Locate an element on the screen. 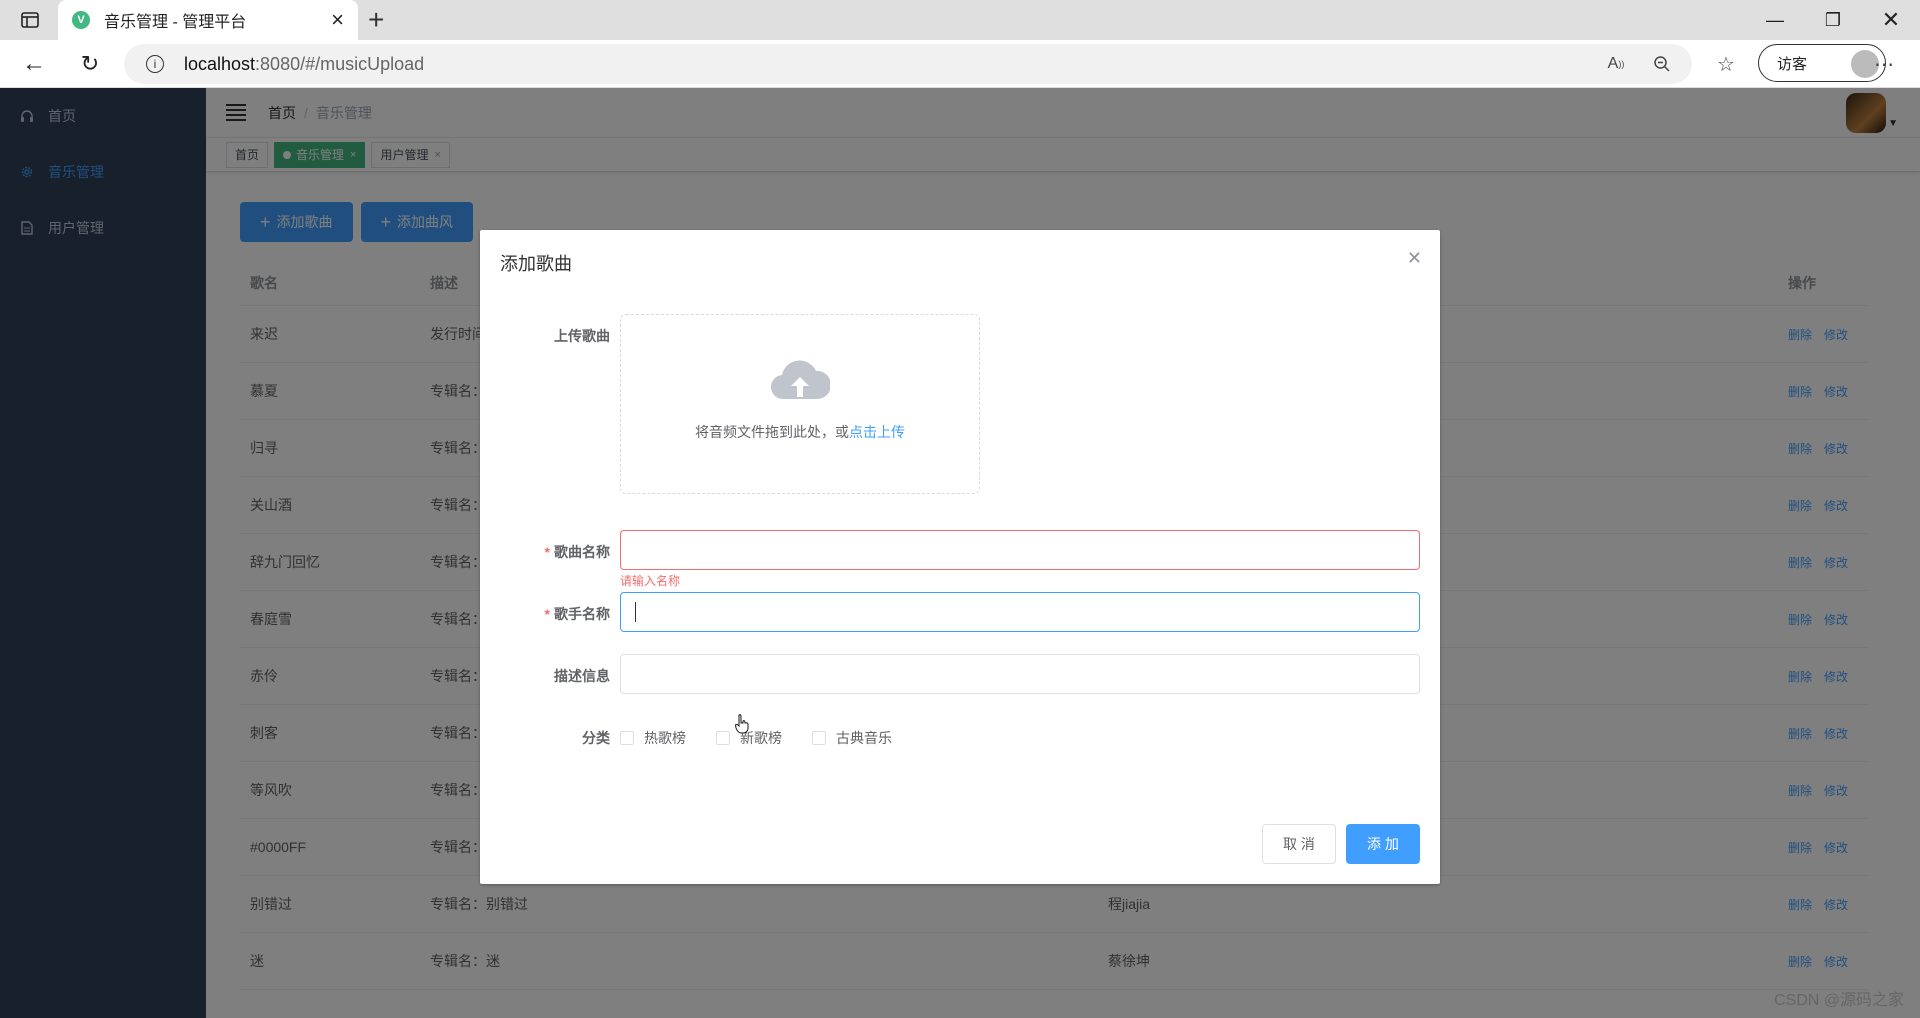 The image size is (1920, 1018). category-label: 分类 is located at coordinates (596, 738).